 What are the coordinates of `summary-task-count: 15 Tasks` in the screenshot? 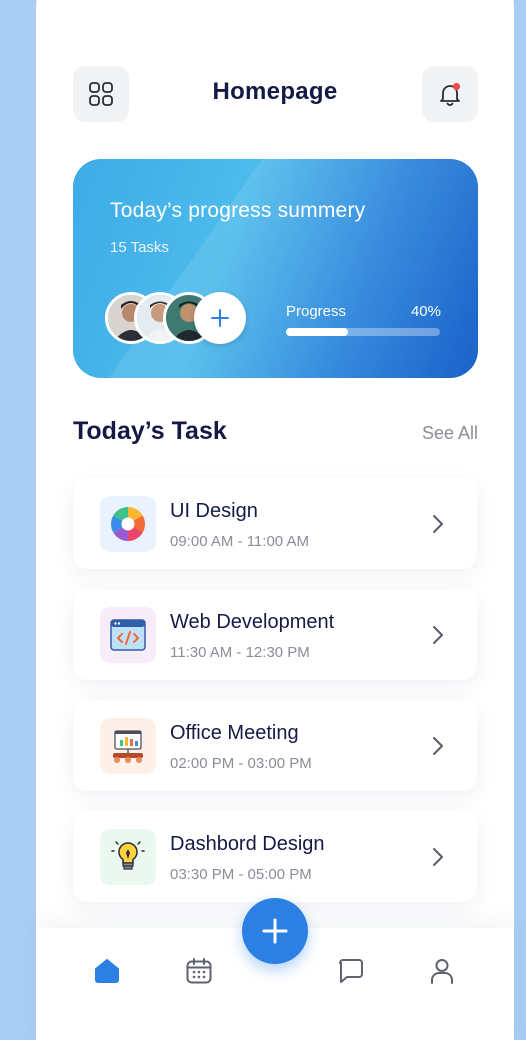 It's located at (139, 247).